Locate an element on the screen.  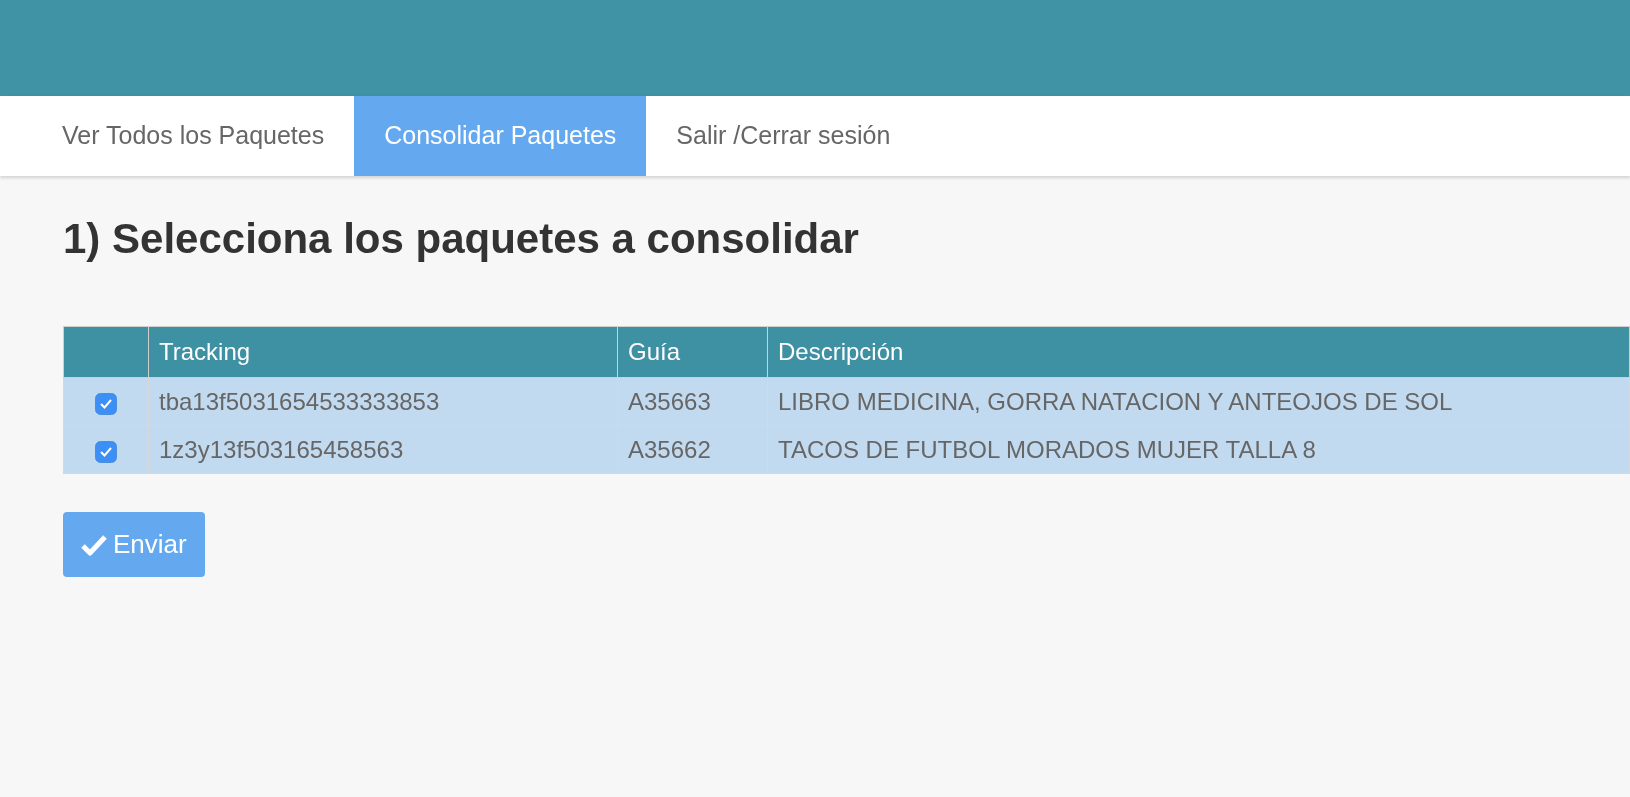
column-header: Tracking is located at coordinates (383, 352).